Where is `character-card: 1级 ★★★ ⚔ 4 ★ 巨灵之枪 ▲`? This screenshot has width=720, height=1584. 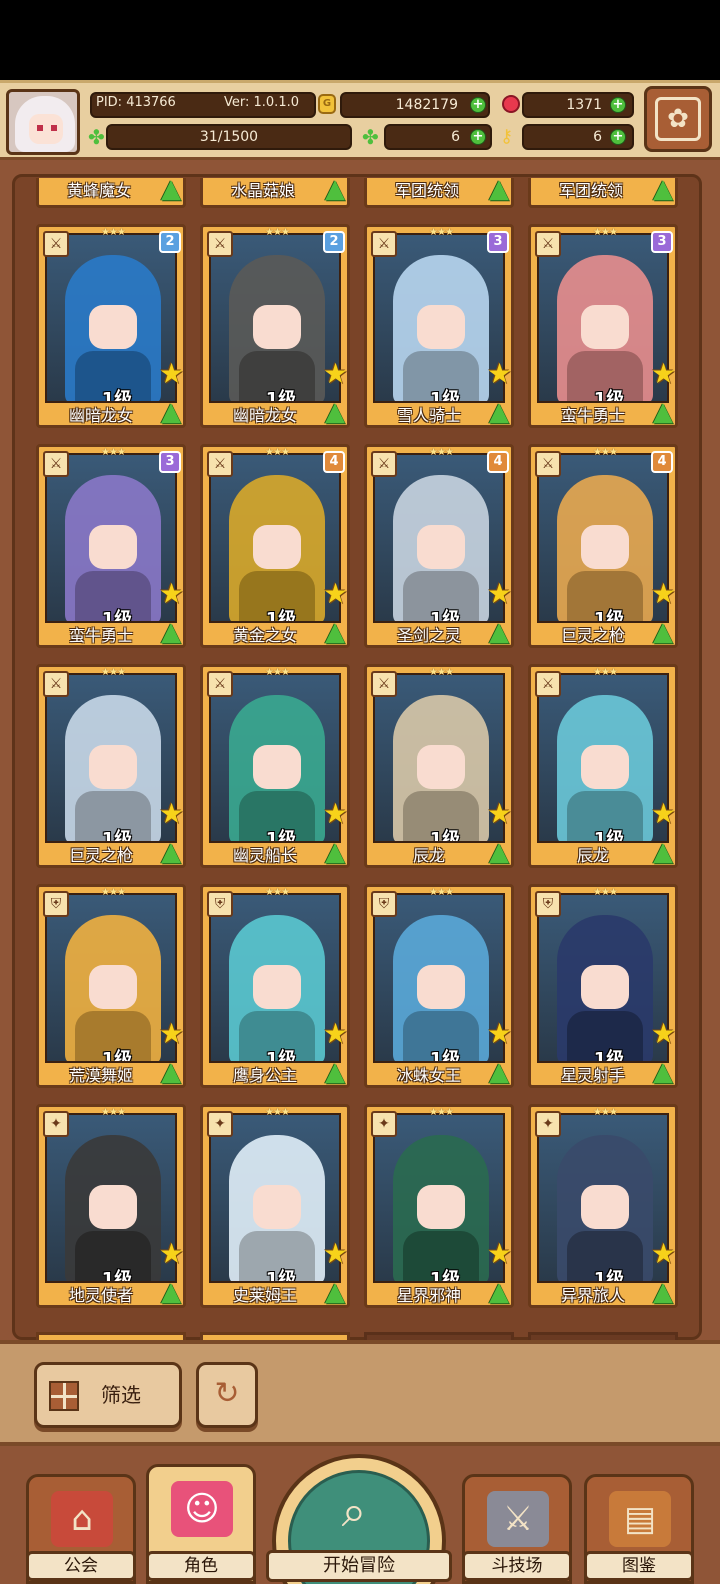
character-card: 1级 ★★★ ⚔ 4 ★ 巨灵之枪 ▲ is located at coordinates (603, 546).